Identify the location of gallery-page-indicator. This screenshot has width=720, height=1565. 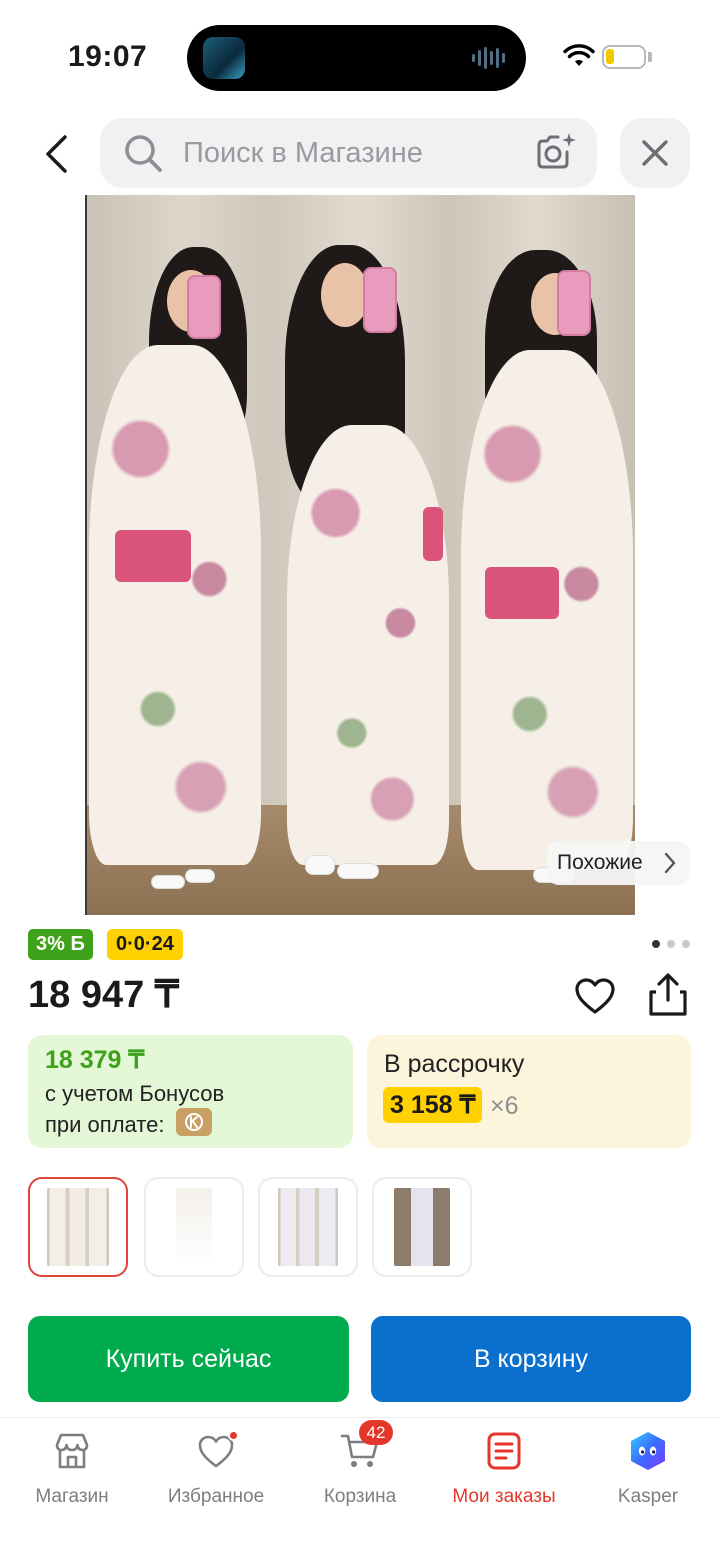
(671, 944).